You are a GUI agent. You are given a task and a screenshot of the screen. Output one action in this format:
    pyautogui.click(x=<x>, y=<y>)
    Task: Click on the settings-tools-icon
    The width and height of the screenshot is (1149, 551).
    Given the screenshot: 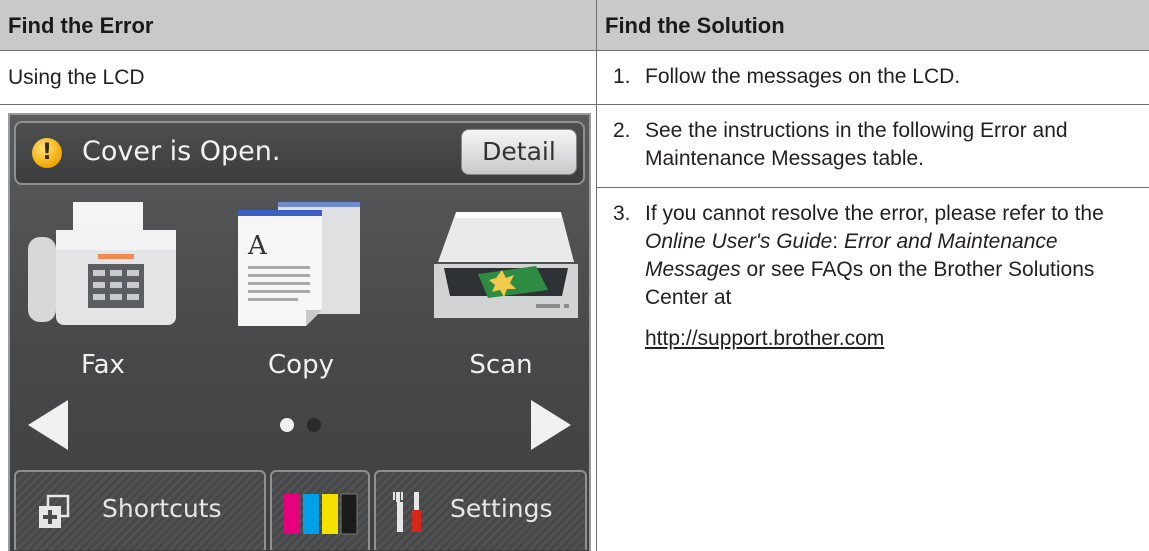 What is the action you would take?
    pyautogui.click(x=407, y=512)
    